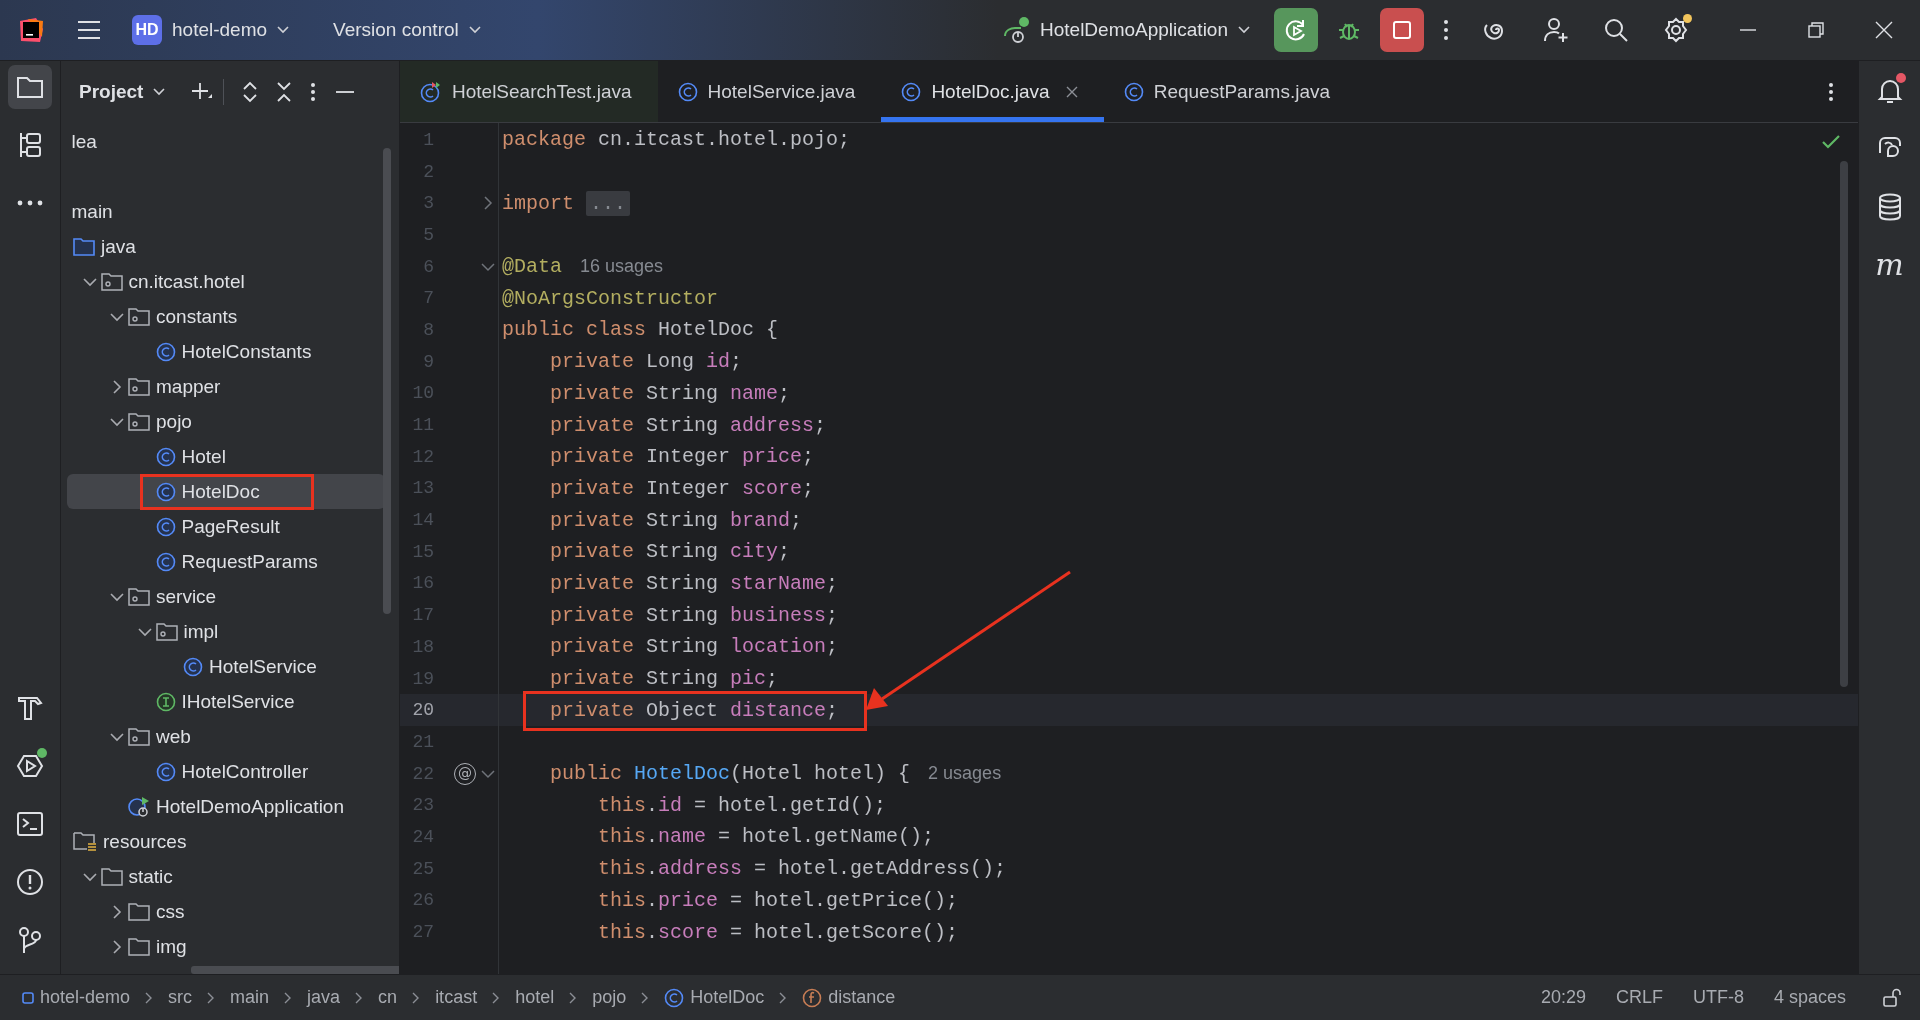 The height and width of the screenshot is (1020, 1920). What do you see at coordinates (1230, 91) in the screenshot?
I see `editor-tab: RequestParams.java` at bounding box center [1230, 91].